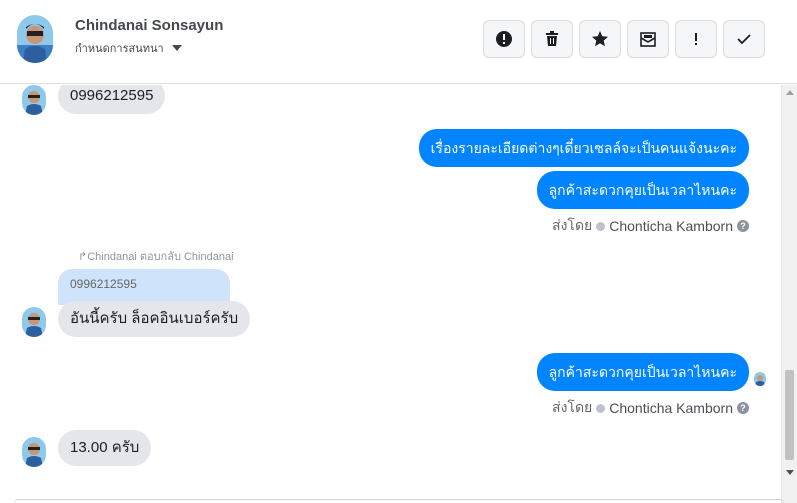 Image resolution: width=797 pixels, height=503 pixels. I want to click on report-button, so click(504, 39).